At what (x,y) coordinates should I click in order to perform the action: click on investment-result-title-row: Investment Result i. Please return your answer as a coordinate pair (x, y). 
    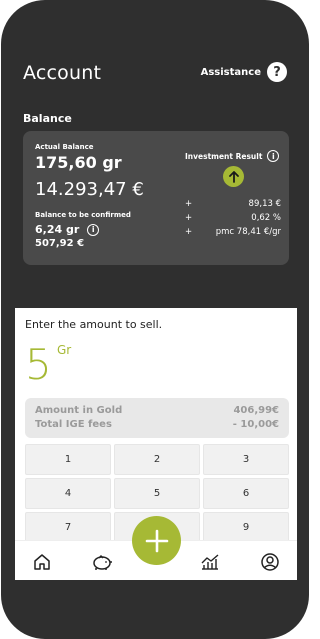
    Looking at the image, I should click on (232, 156).